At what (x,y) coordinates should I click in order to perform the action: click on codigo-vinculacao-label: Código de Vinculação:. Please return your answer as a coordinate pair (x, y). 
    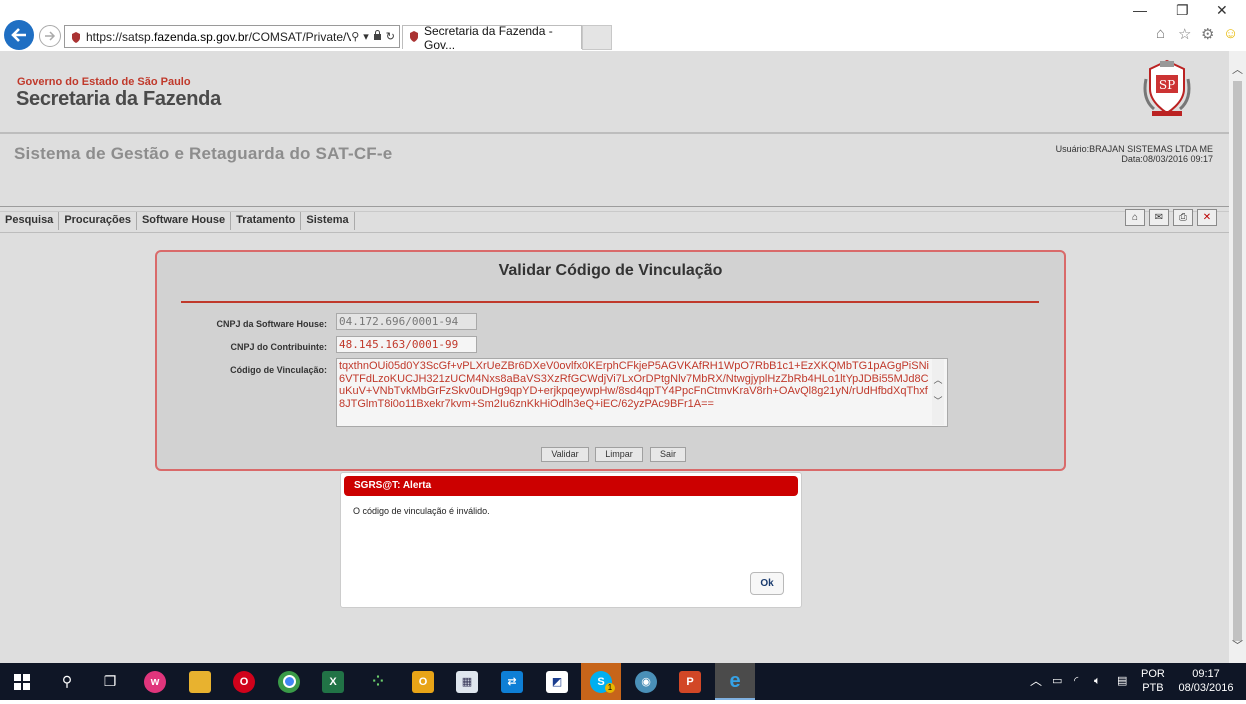
    Looking at the image, I should click on (278, 370).